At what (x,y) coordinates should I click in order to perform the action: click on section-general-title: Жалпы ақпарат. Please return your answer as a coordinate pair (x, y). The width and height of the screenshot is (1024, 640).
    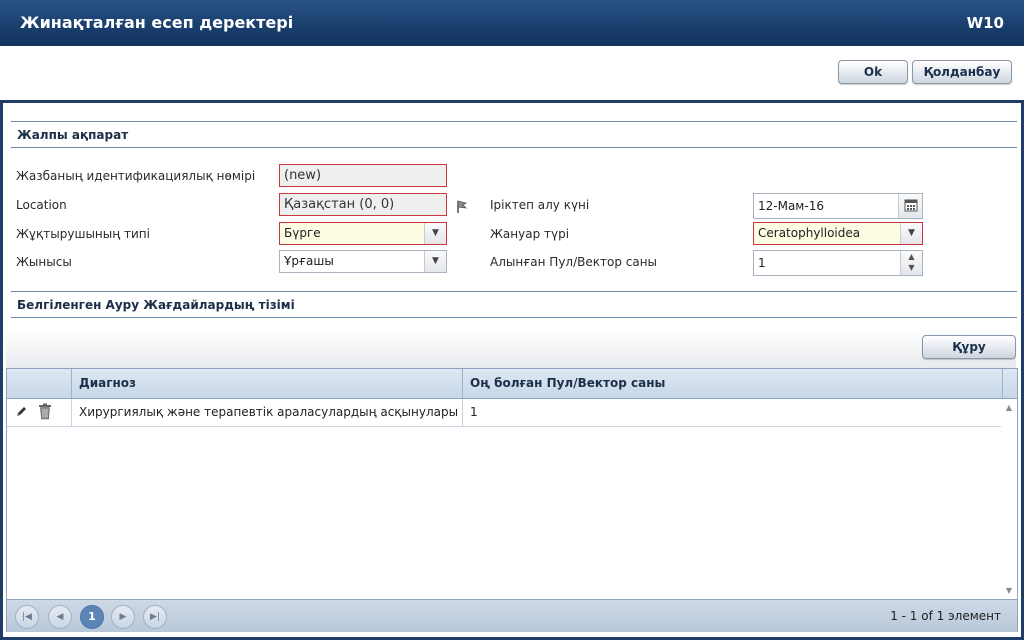
    Looking at the image, I should click on (73, 135).